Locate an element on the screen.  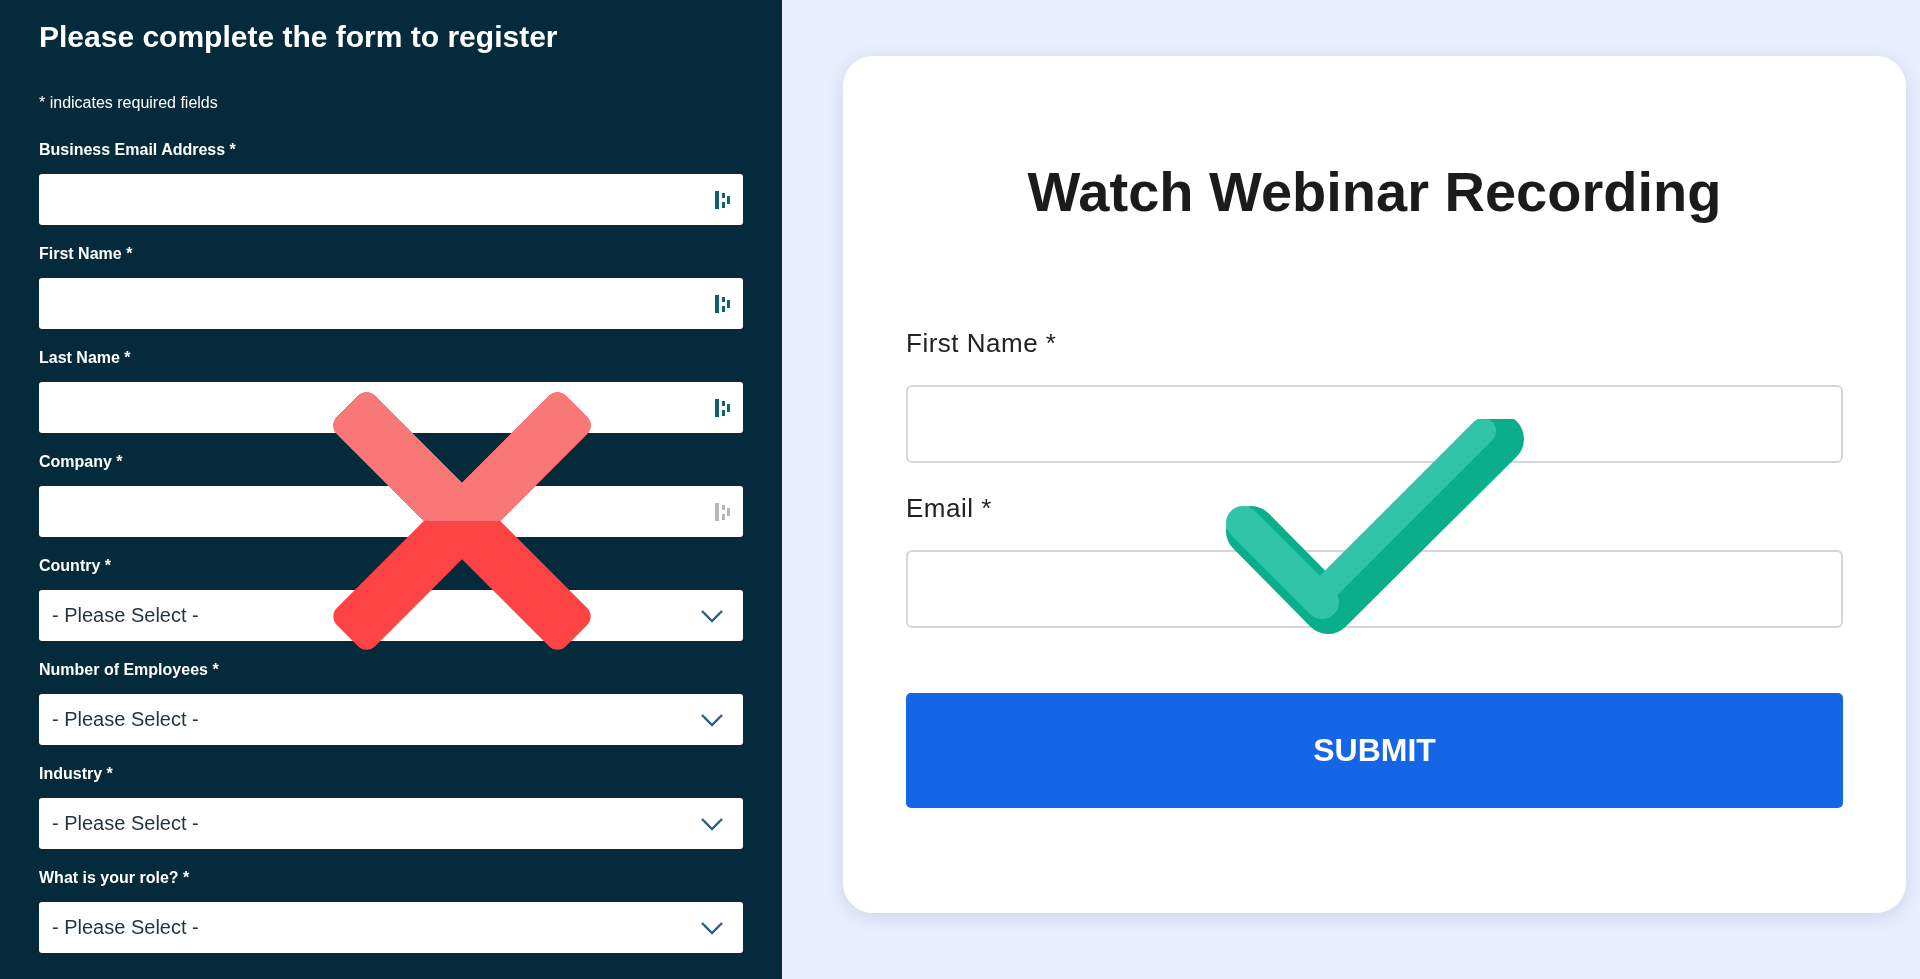
field-label: Email * is located at coordinates (949, 508).